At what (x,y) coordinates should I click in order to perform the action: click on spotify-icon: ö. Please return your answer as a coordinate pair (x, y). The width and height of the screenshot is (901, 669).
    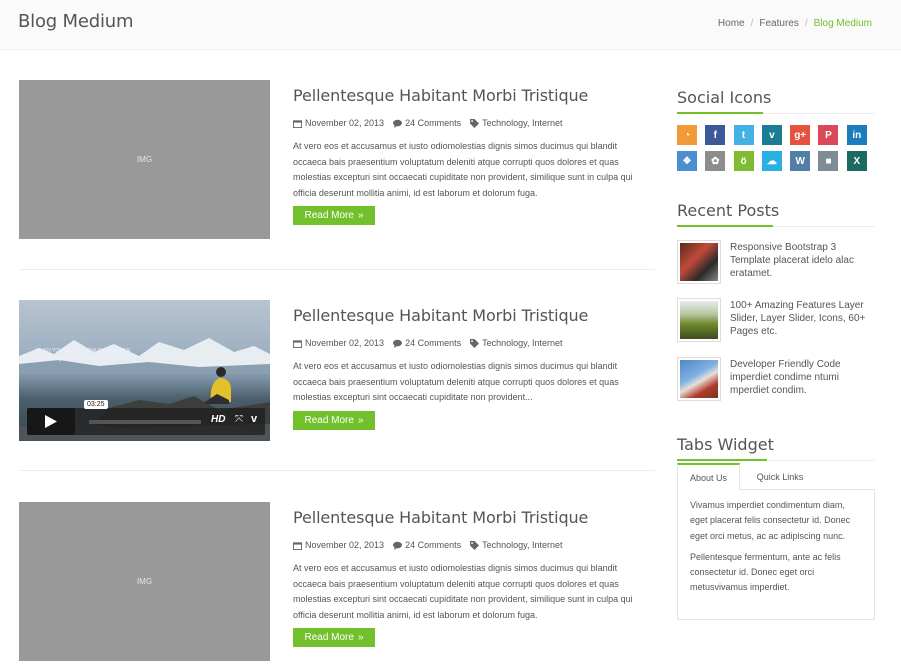
    Looking at the image, I should click on (743, 161).